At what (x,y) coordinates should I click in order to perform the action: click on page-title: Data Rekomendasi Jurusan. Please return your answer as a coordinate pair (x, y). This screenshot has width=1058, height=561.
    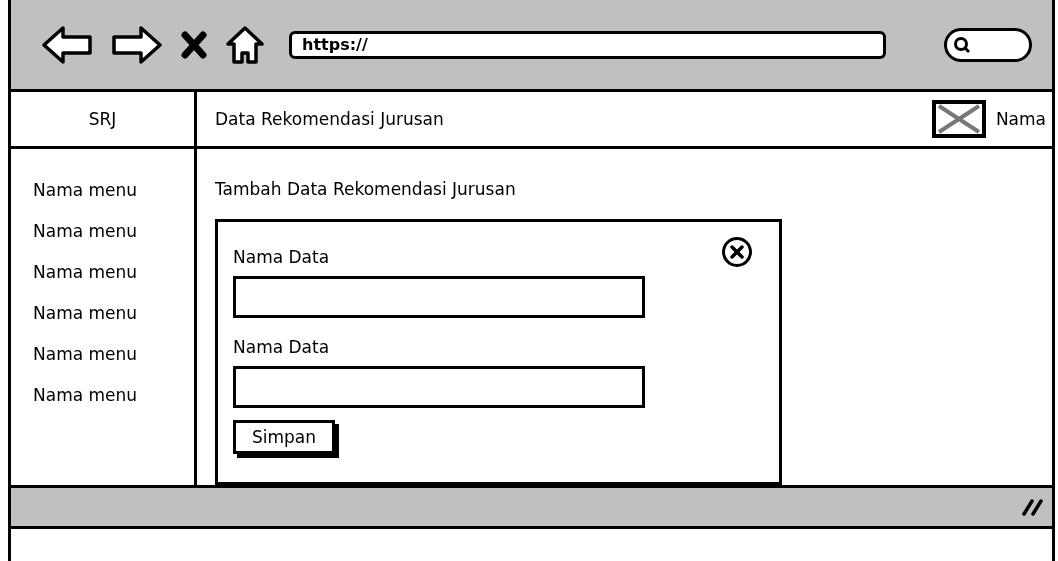
    Looking at the image, I should click on (330, 119).